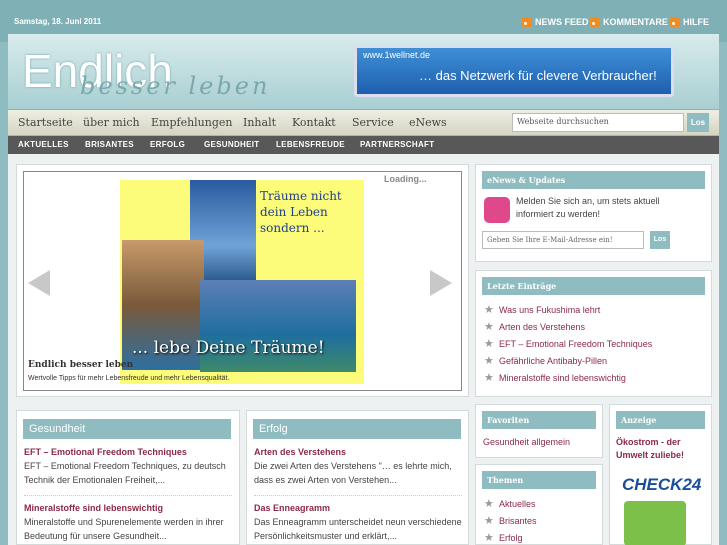 The width and height of the screenshot is (727, 545). I want to click on recent-item-label: Was uns Fukushima lehrt, so click(550, 309).